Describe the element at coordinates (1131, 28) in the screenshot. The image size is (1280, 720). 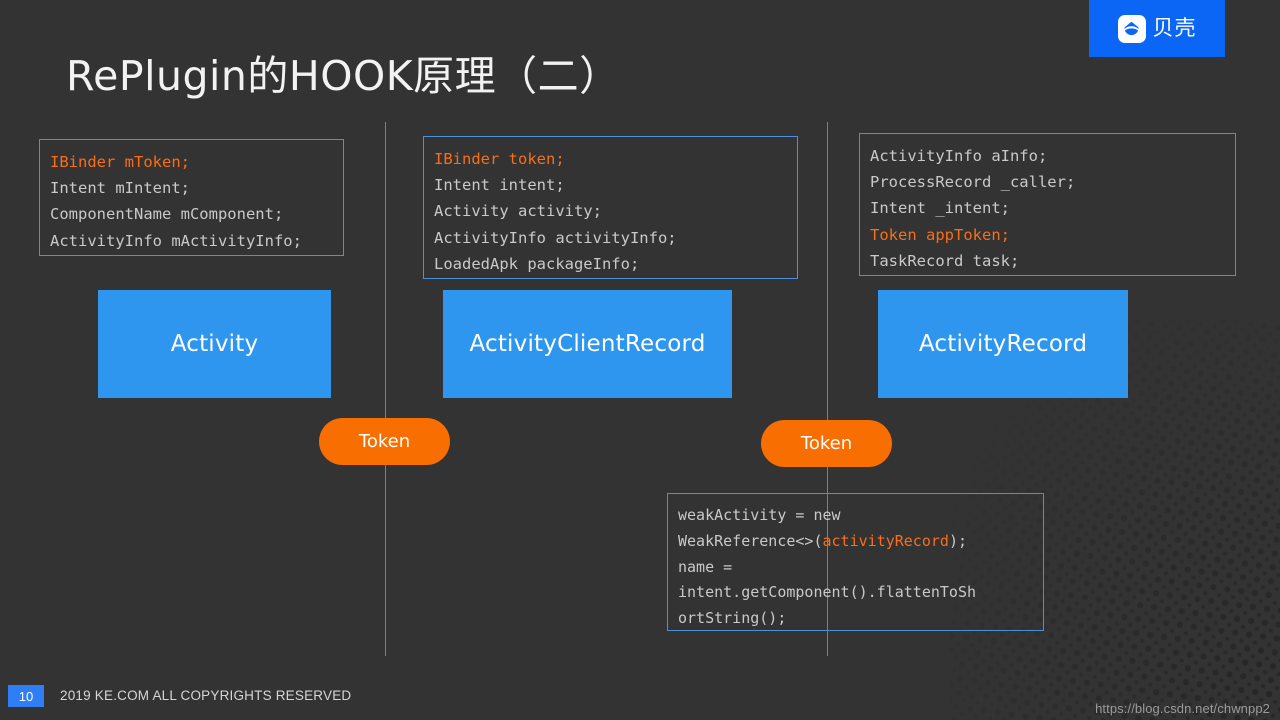
I see `shell-house-icon` at that location.